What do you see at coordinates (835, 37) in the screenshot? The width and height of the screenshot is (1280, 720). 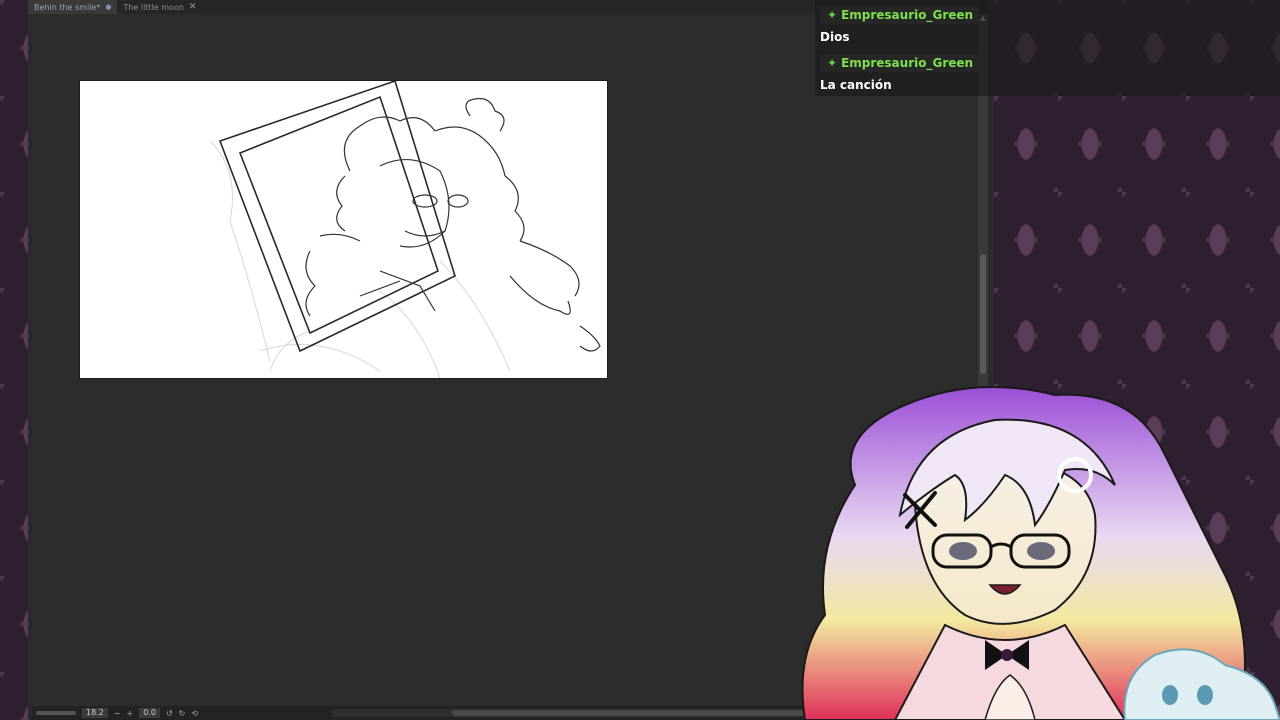 I see `chat-text: Dios` at bounding box center [835, 37].